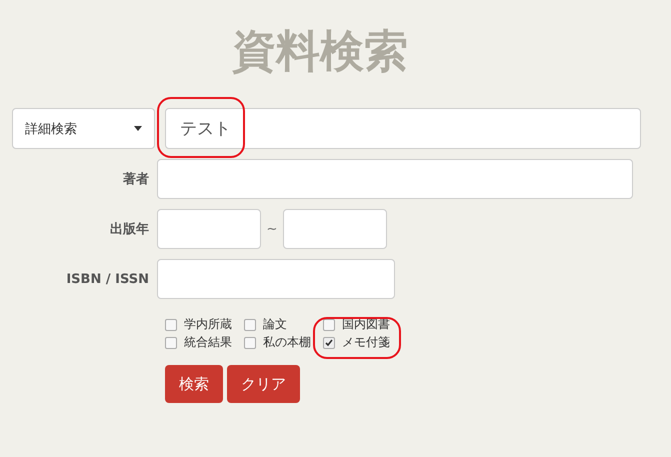 This screenshot has width=671, height=457. I want to click on field-label: 著者, so click(136, 179).